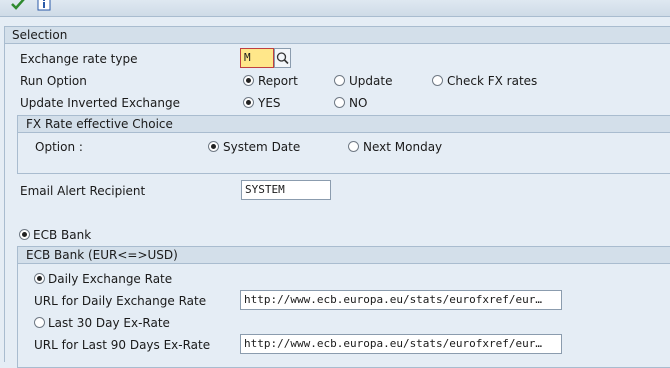 Image resolution: width=670 pixels, height=368 pixels. What do you see at coordinates (99, 124) in the screenshot?
I see `fx-choice-title: FX Rate effective Choice` at bounding box center [99, 124].